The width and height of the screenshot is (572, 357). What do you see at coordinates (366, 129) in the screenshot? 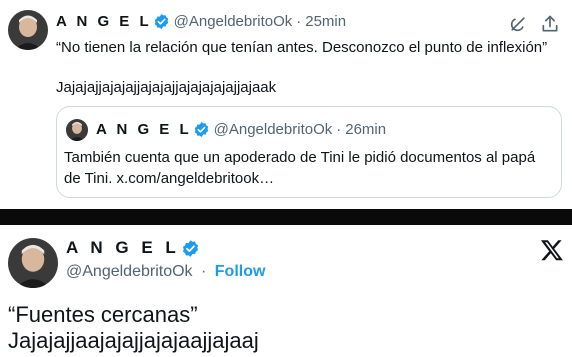
I see `quoted-timestamp: 26min` at bounding box center [366, 129].